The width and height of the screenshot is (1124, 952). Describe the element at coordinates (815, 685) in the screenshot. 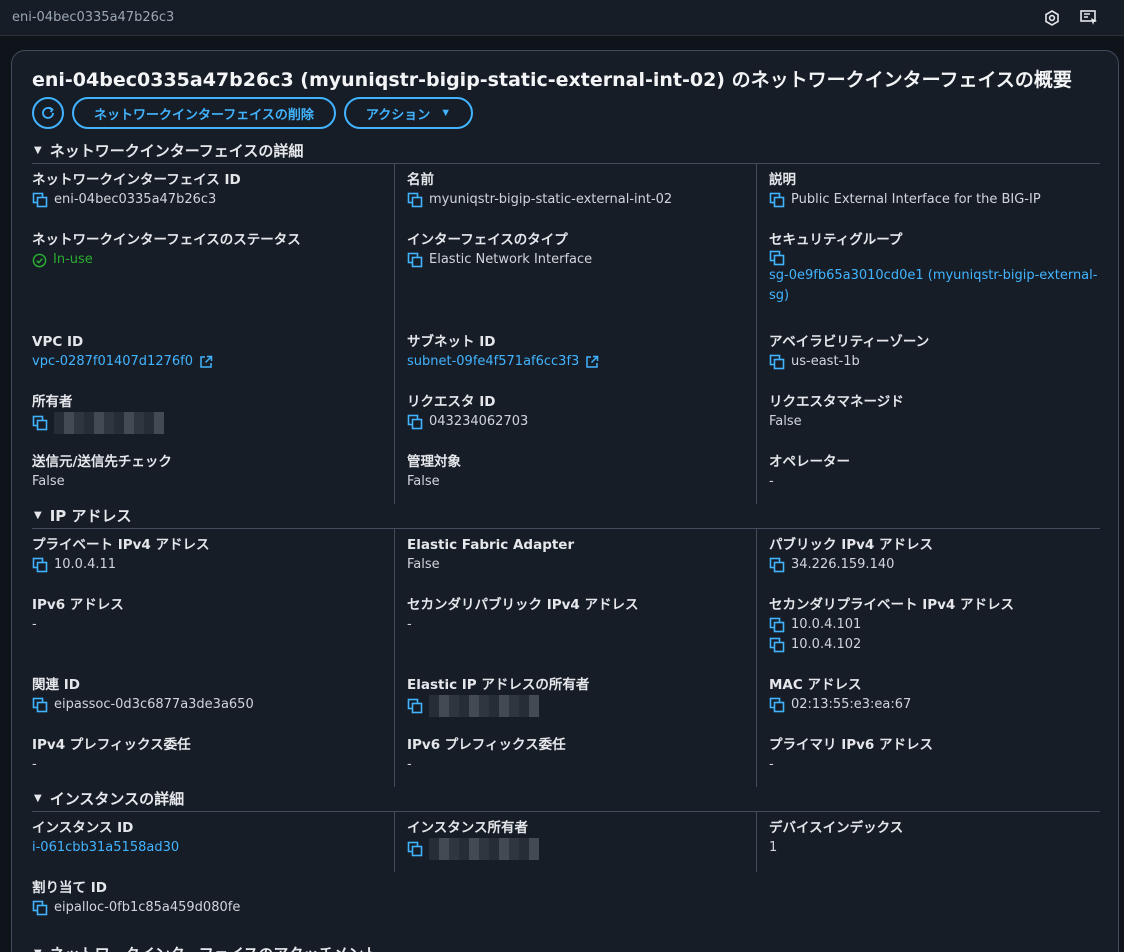

I see `field-label: MAC アドレス` at that location.